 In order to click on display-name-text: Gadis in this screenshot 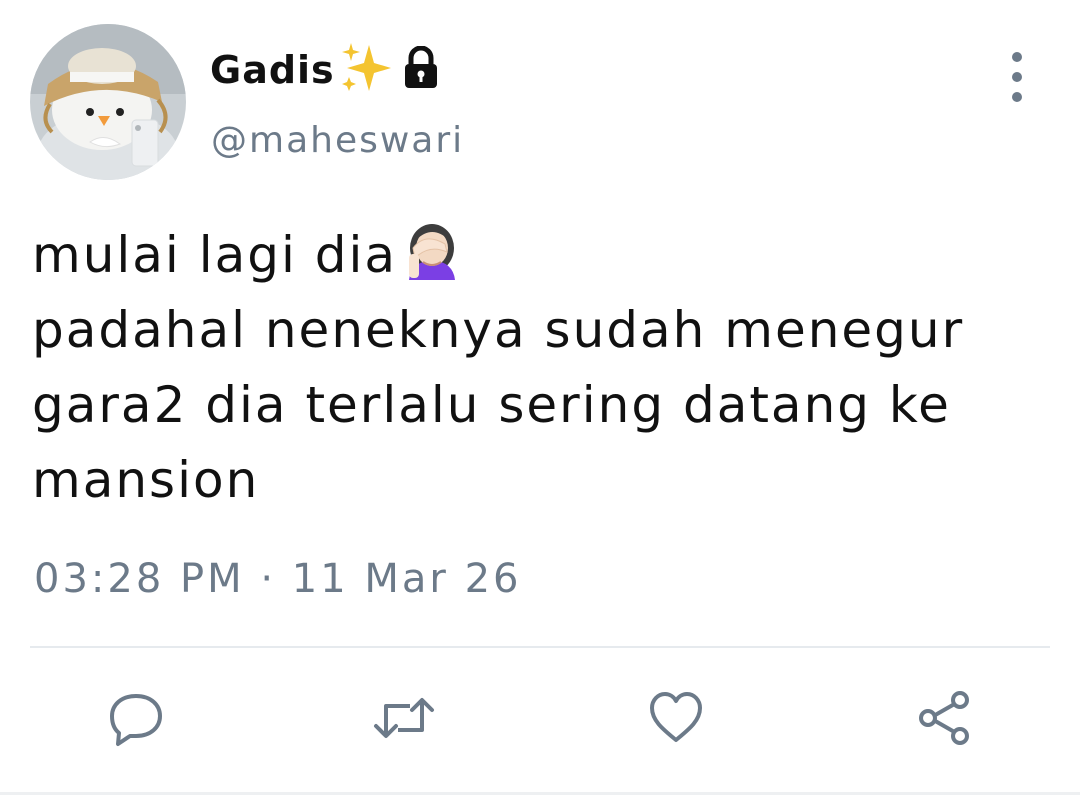, I will do `click(272, 70)`.